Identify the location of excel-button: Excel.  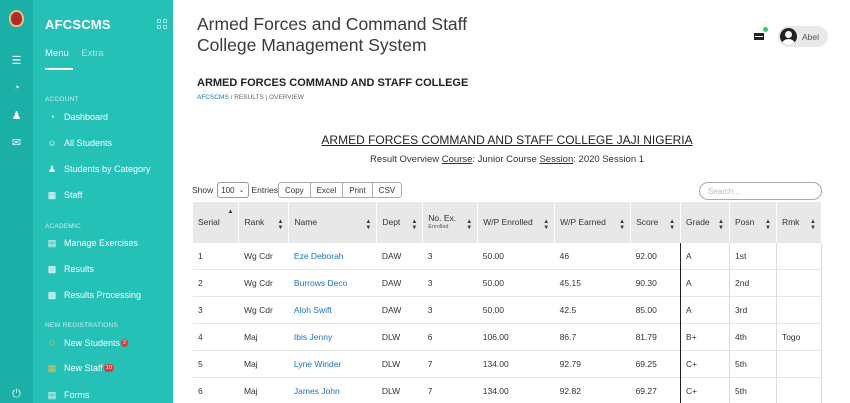
(326, 190).